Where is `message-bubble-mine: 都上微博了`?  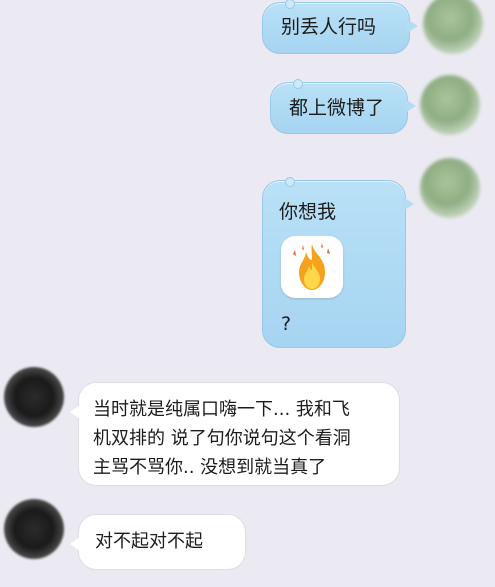
message-bubble-mine: 都上微博了 is located at coordinates (343, 106).